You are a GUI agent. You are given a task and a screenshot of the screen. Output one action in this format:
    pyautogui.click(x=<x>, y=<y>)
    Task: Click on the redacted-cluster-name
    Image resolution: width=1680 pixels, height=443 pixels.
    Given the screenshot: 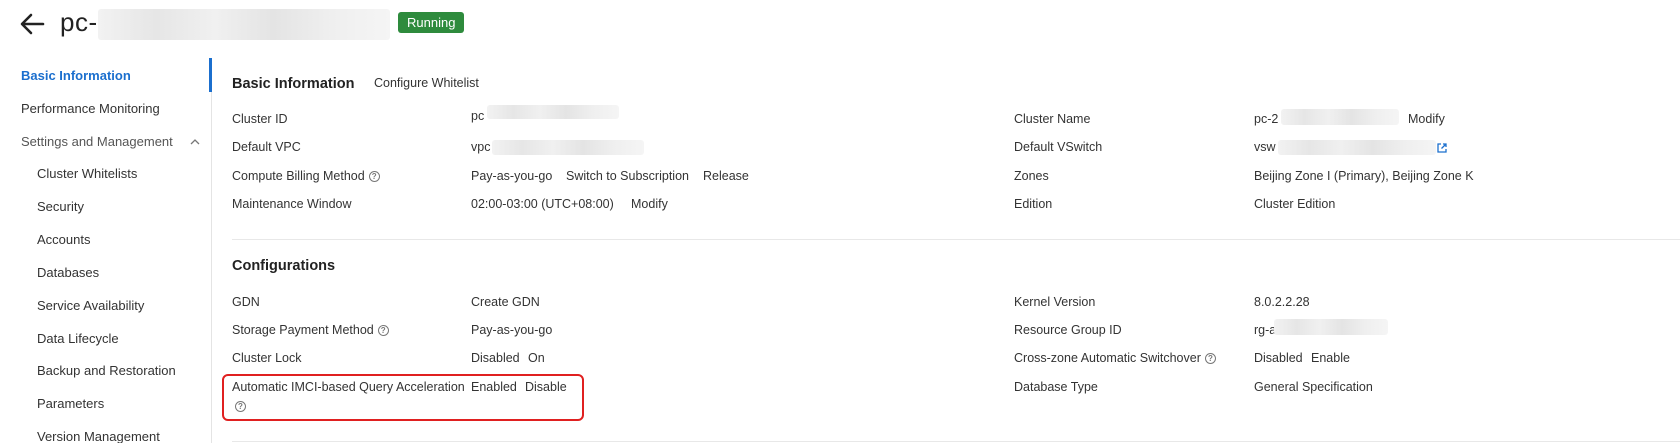 What is the action you would take?
    pyautogui.click(x=1340, y=117)
    